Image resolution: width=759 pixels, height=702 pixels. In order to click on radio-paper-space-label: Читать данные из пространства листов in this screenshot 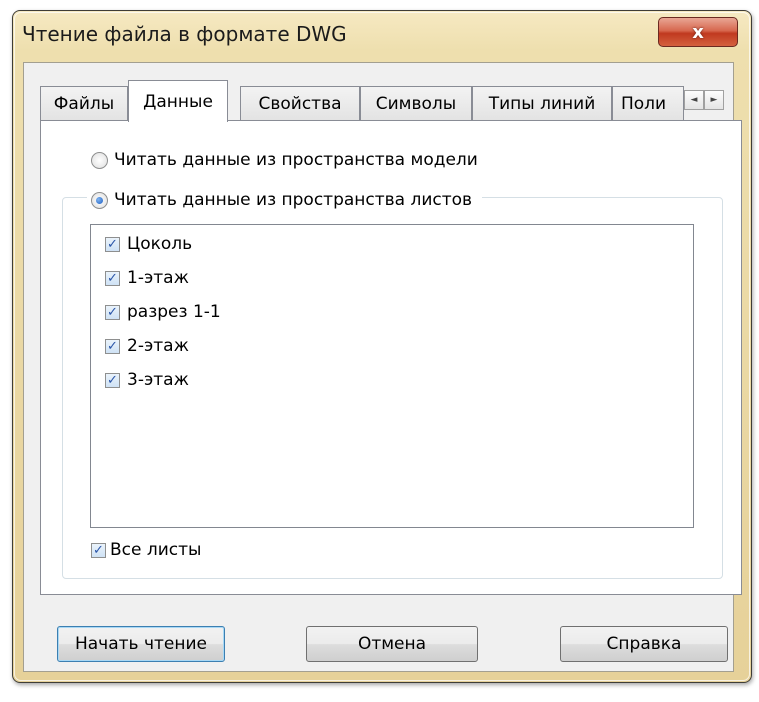, I will do `click(293, 200)`.